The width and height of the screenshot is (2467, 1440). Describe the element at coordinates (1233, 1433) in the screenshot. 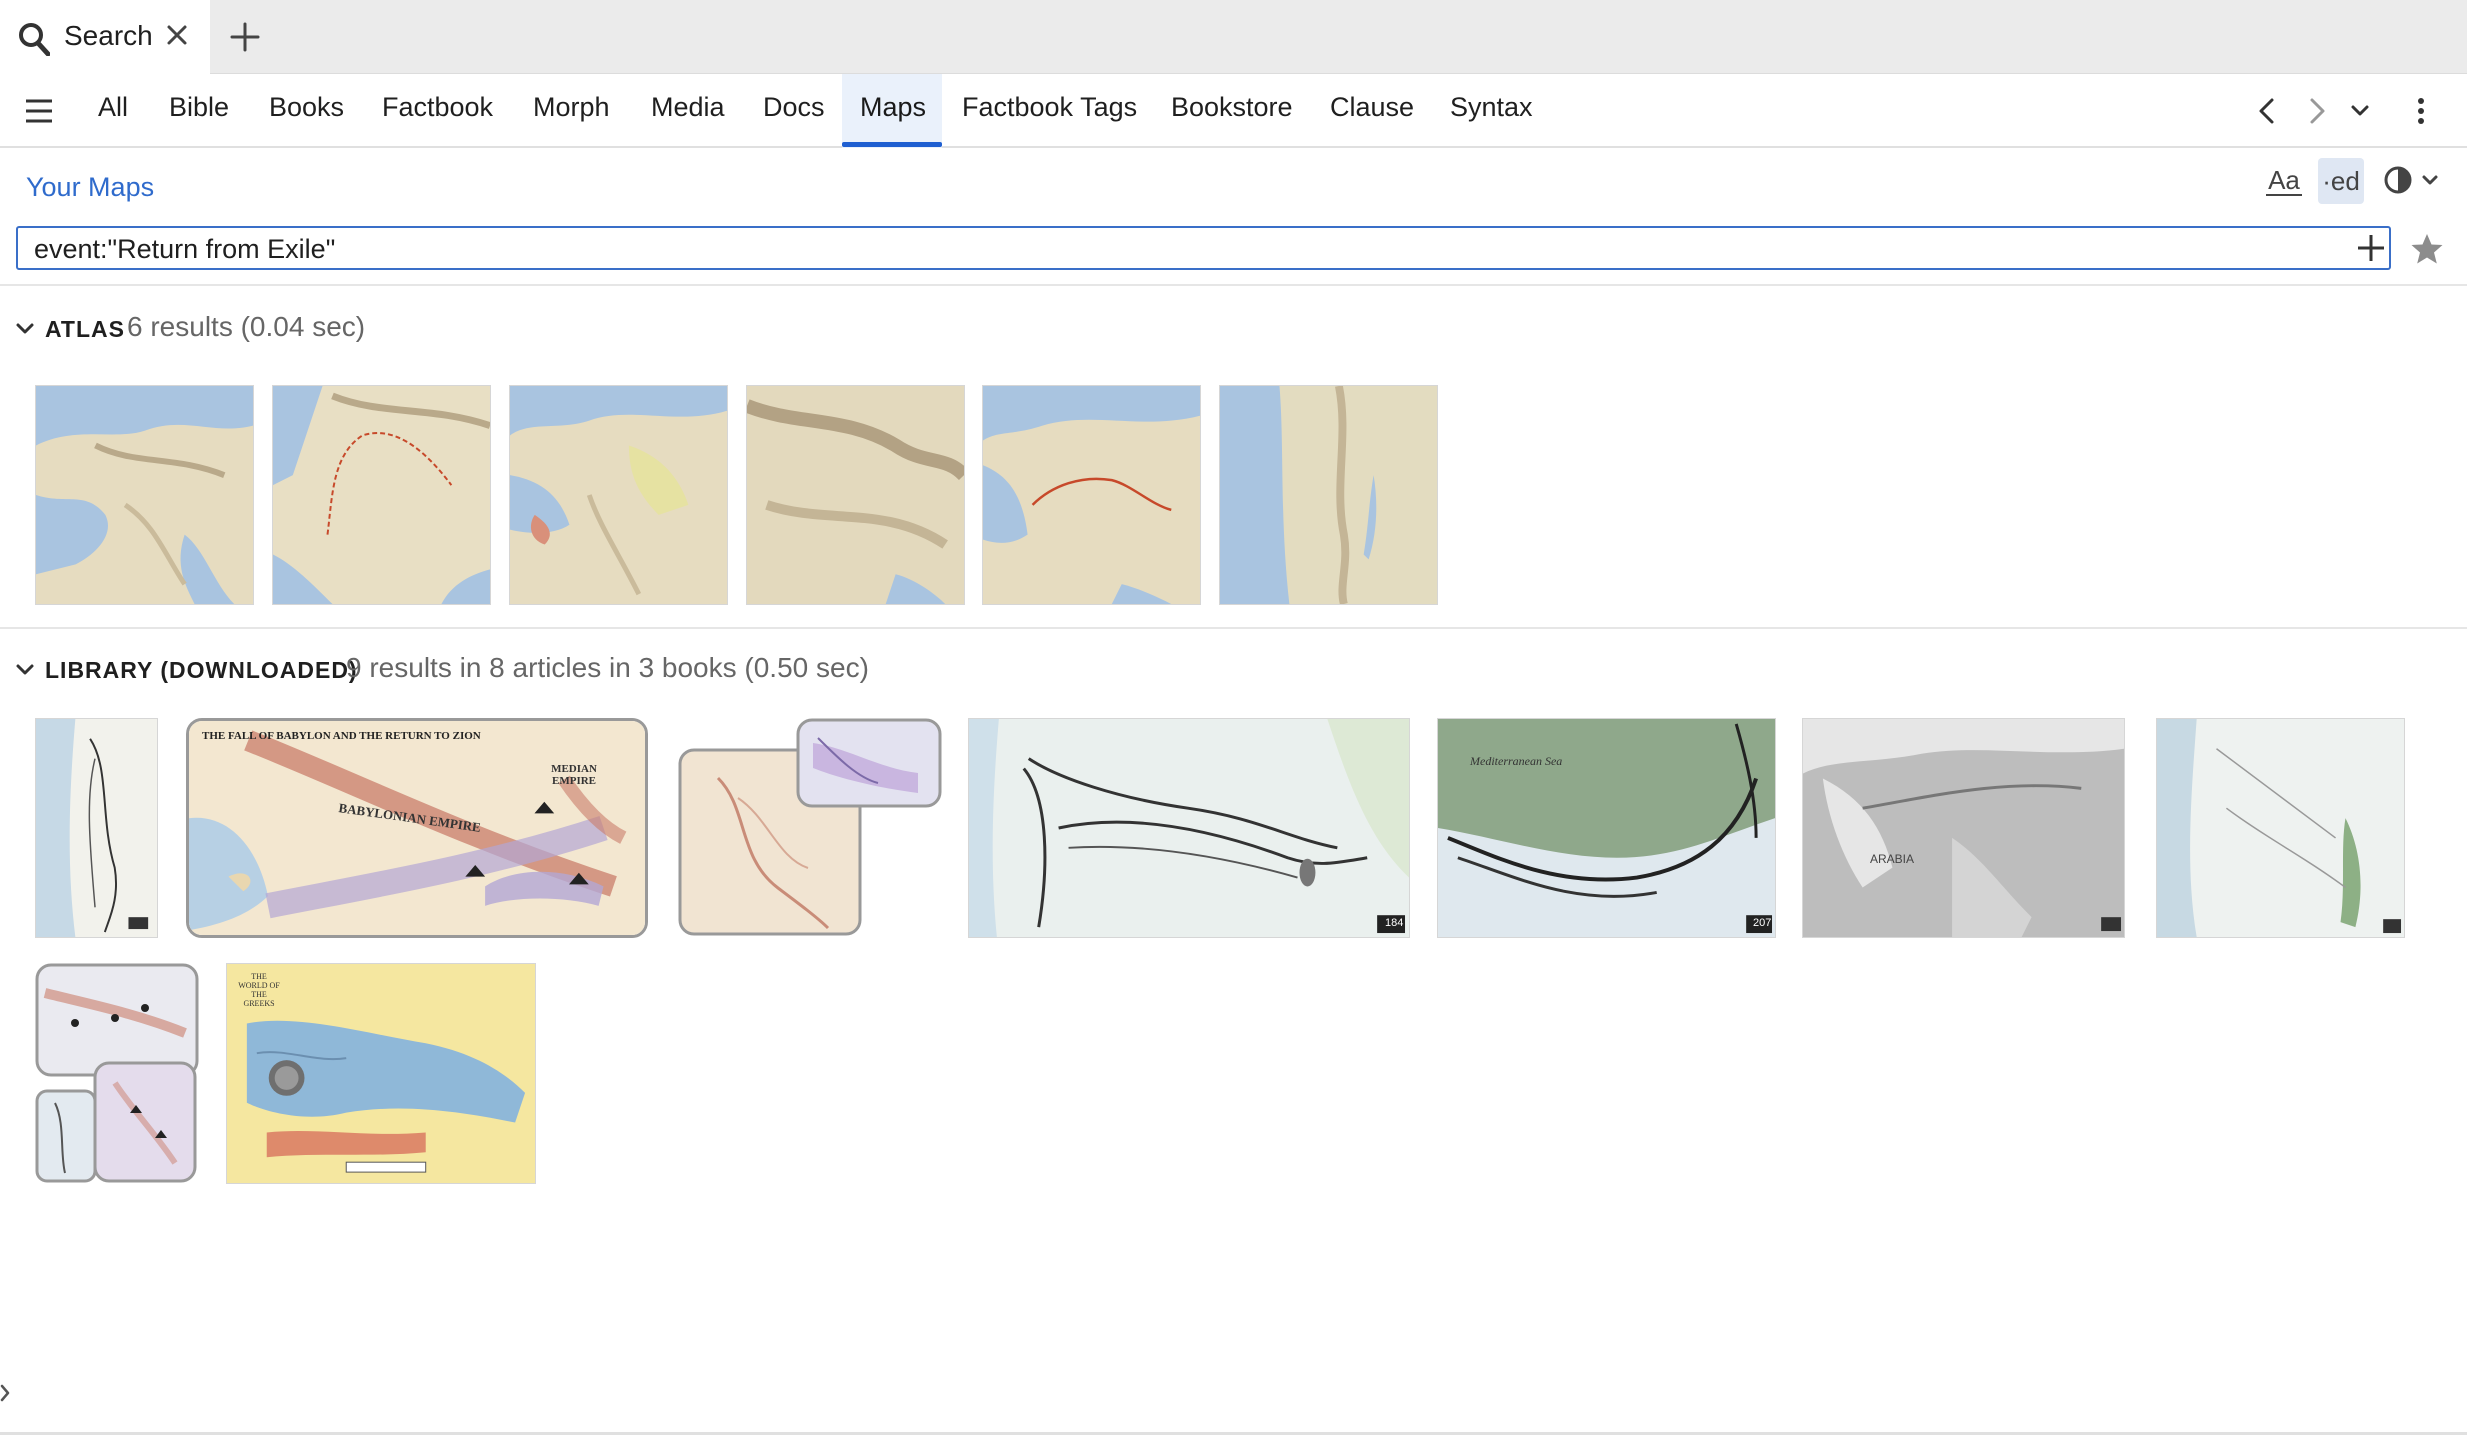

I see `bottom-border` at that location.